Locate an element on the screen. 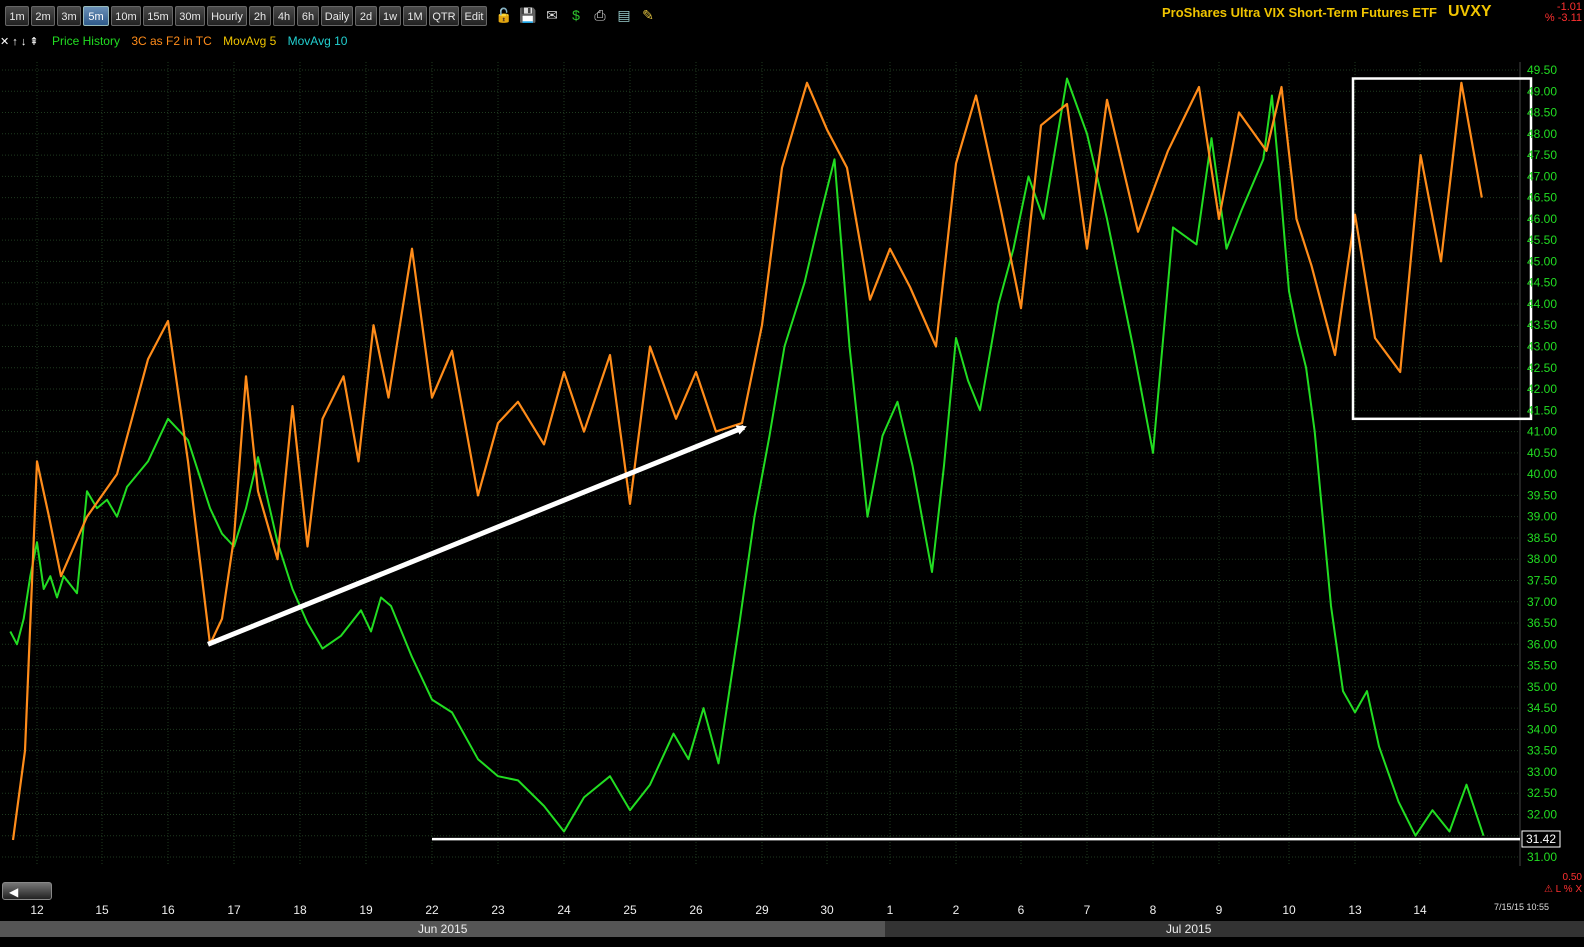 Image resolution: width=1584 pixels, height=947 pixels. save-icon: 💾 is located at coordinates (528, 15).